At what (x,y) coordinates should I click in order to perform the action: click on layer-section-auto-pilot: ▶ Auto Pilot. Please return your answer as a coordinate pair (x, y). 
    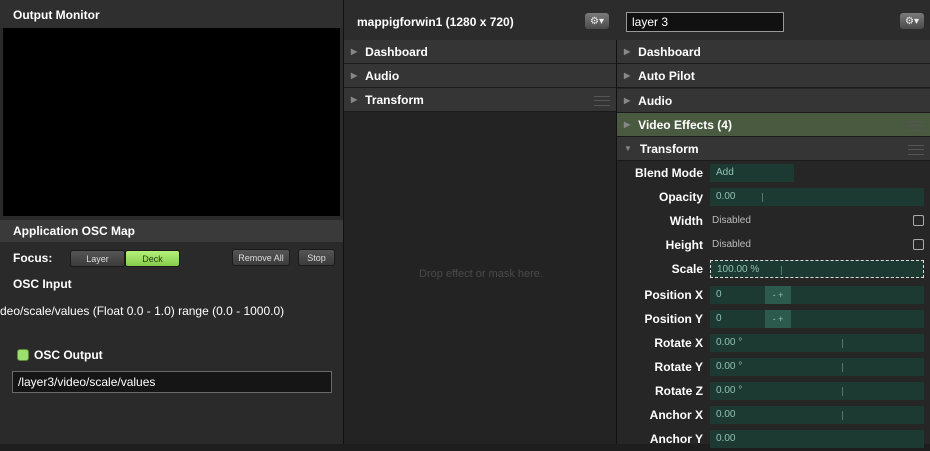
    Looking at the image, I should click on (773, 76).